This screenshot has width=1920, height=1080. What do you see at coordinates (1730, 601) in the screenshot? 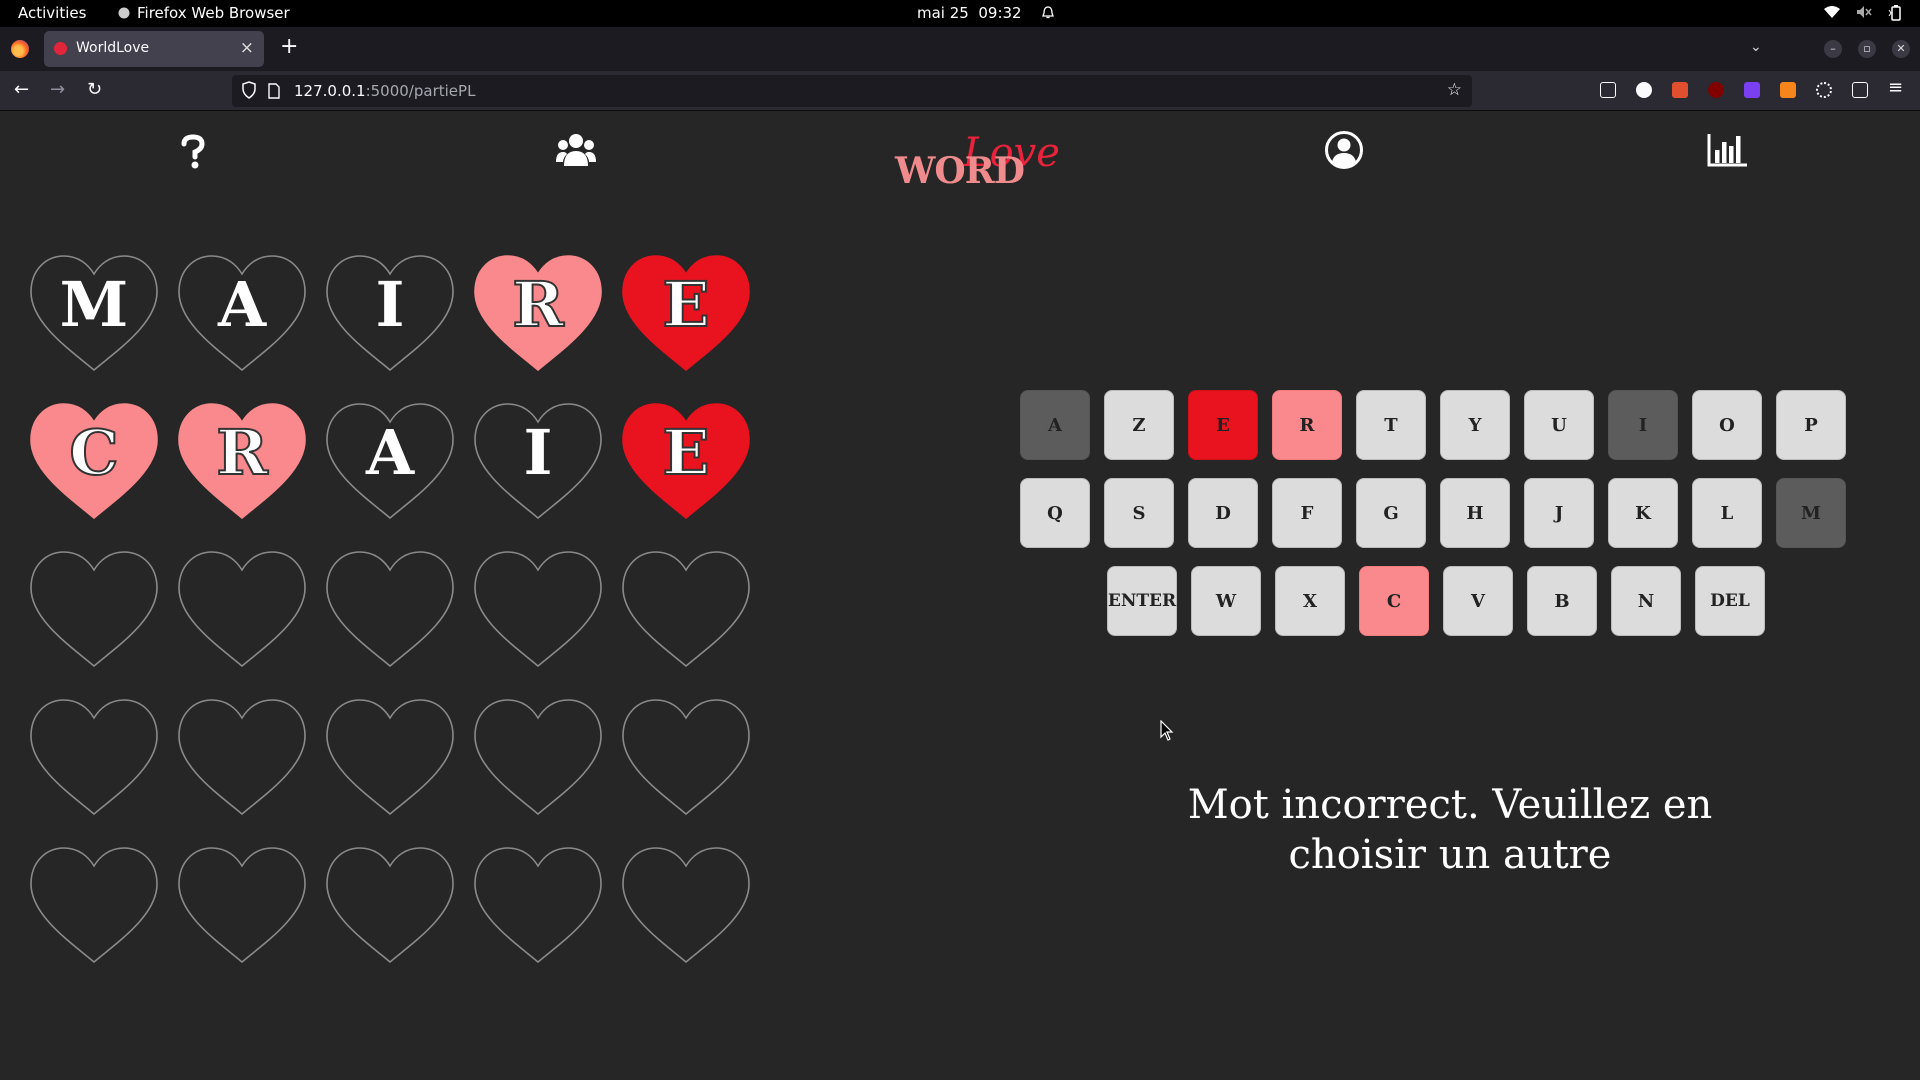
I see `key-del: DEL` at bounding box center [1730, 601].